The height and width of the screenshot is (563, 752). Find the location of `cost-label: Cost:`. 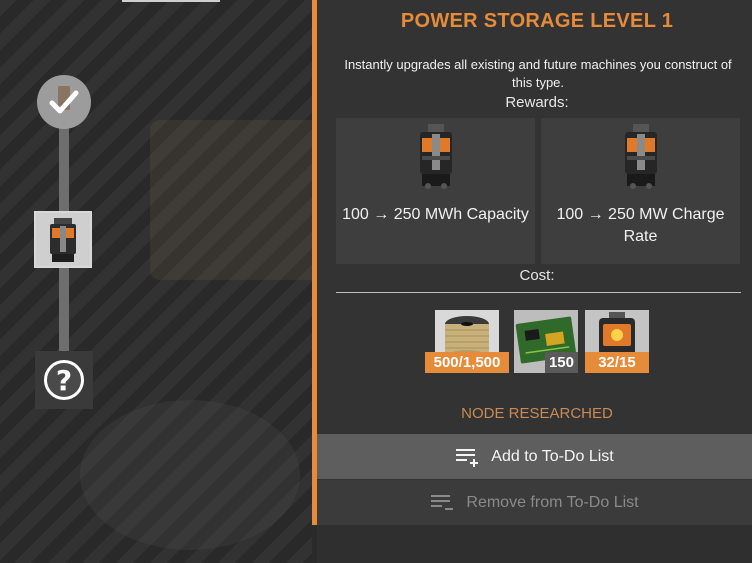

cost-label: Cost: is located at coordinates (537, 275).